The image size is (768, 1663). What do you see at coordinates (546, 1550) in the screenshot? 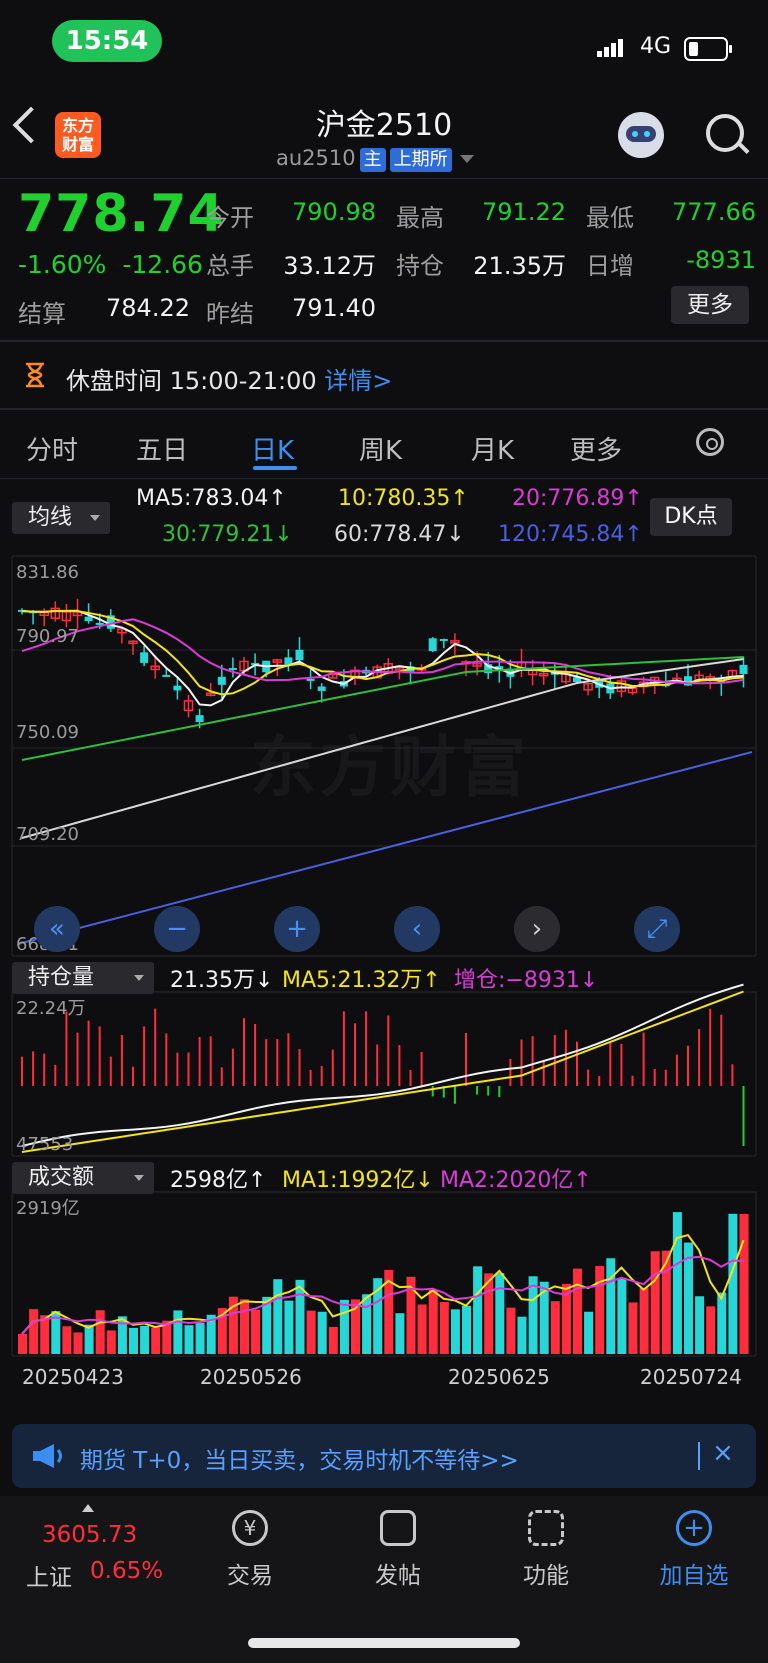
I see `nav-functions: 功能` at bounding box center [546, 1550].